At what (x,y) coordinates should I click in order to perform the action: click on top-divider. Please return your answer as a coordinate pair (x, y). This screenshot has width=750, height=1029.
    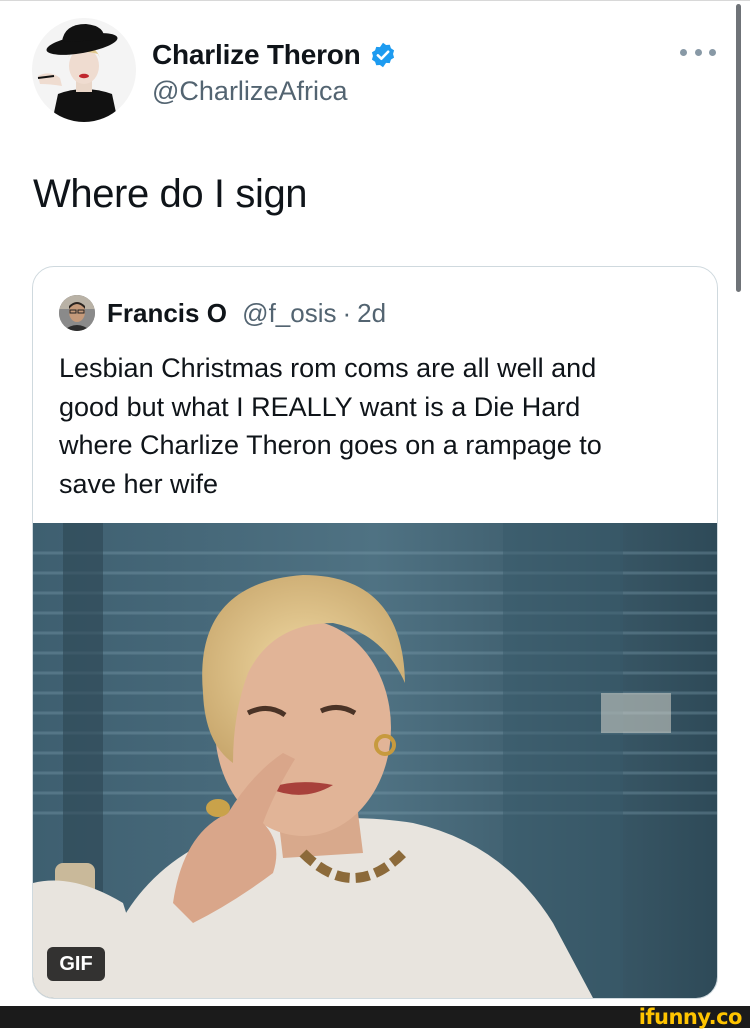
    Looking at the image, I should click on (375, 0).